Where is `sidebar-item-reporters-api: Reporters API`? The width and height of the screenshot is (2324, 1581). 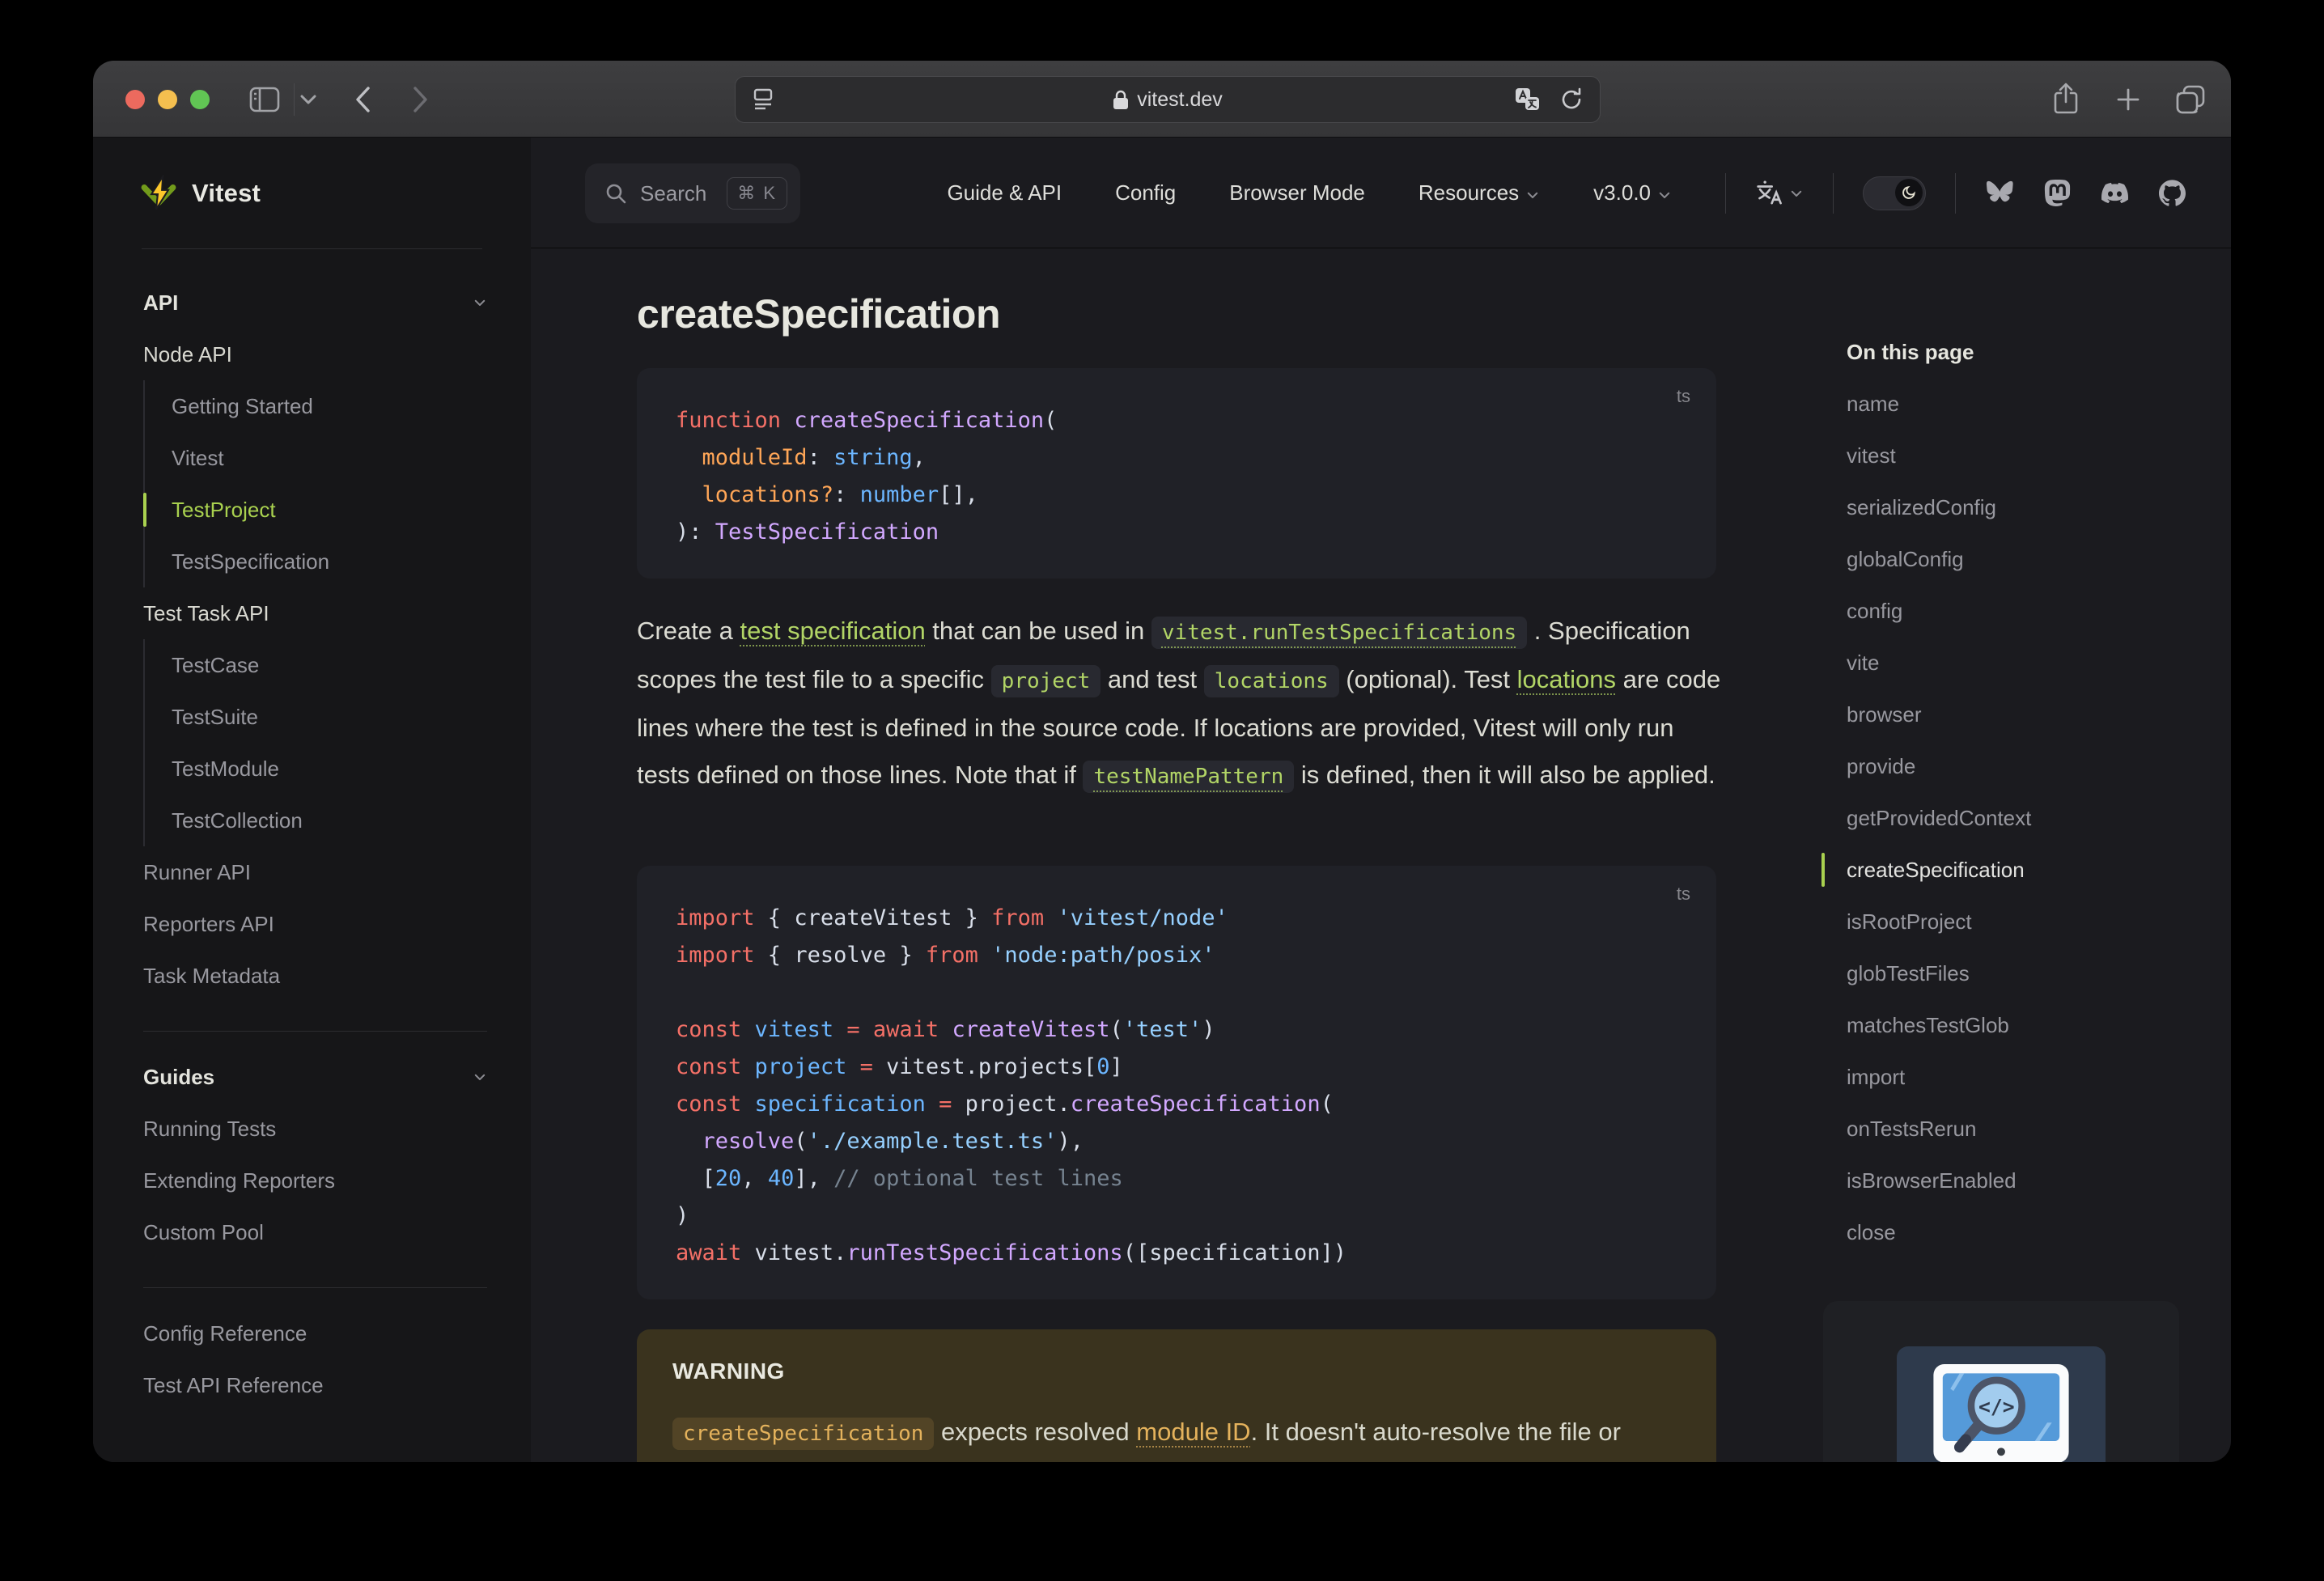
sidebar-item-reporters-api: Reporters API is located at coordinates (315, 924).